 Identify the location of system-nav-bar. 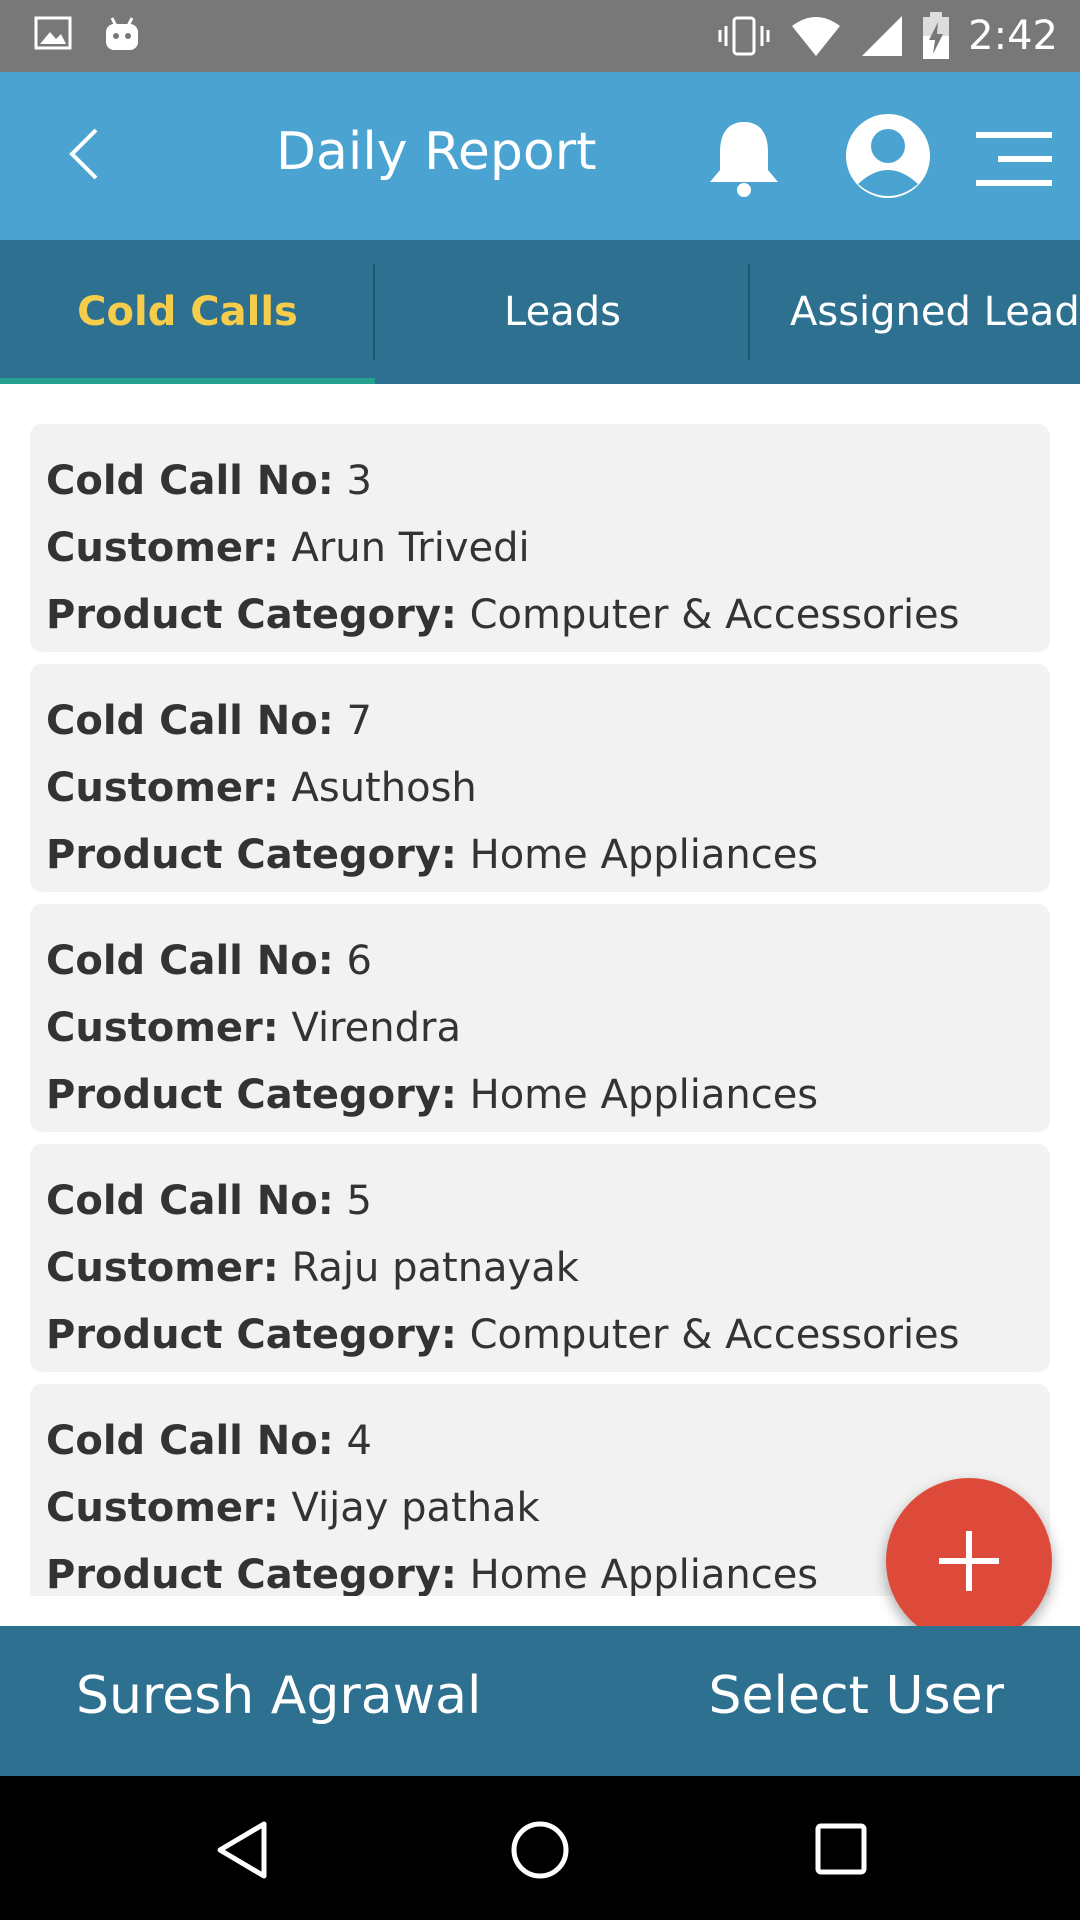
(540, 1848).